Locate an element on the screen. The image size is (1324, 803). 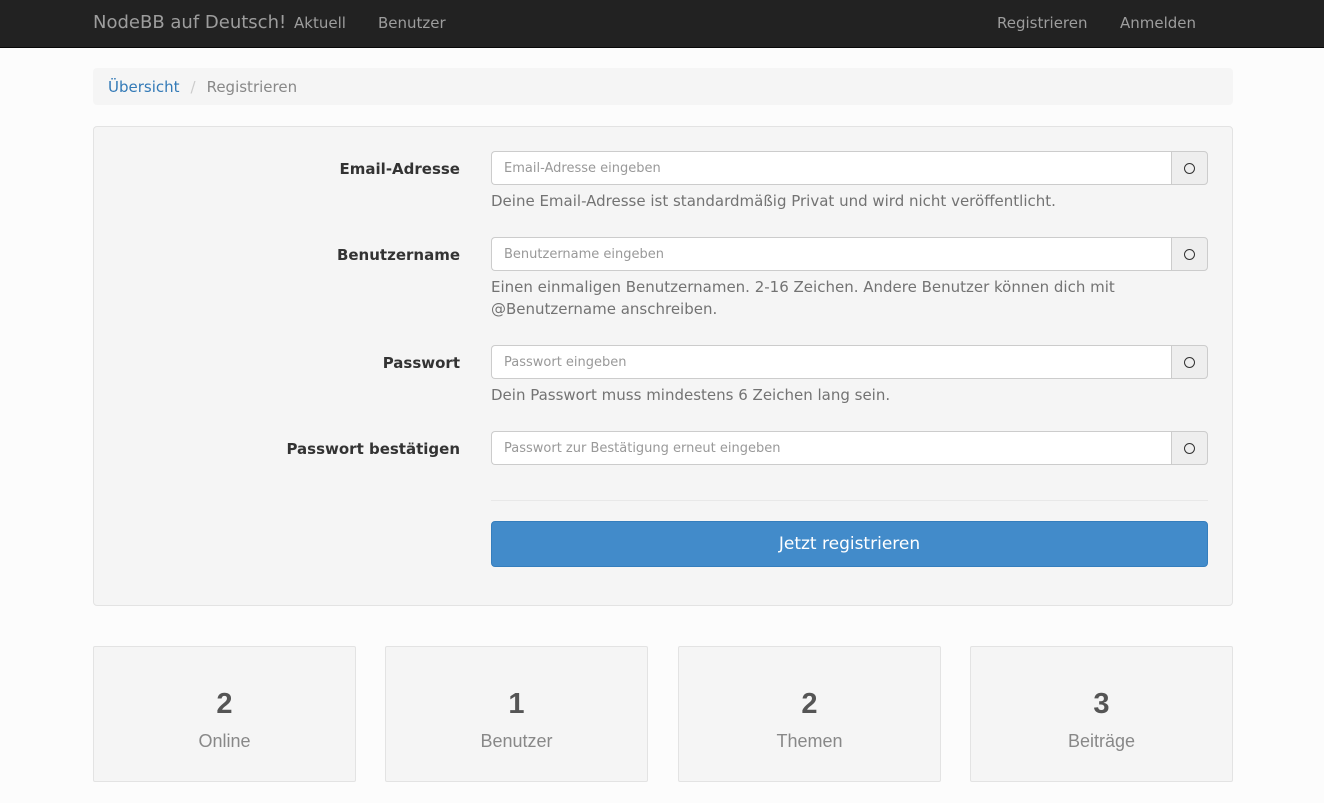
nav-link-benutzer: Benutzer is located at coordinates (412, 23).